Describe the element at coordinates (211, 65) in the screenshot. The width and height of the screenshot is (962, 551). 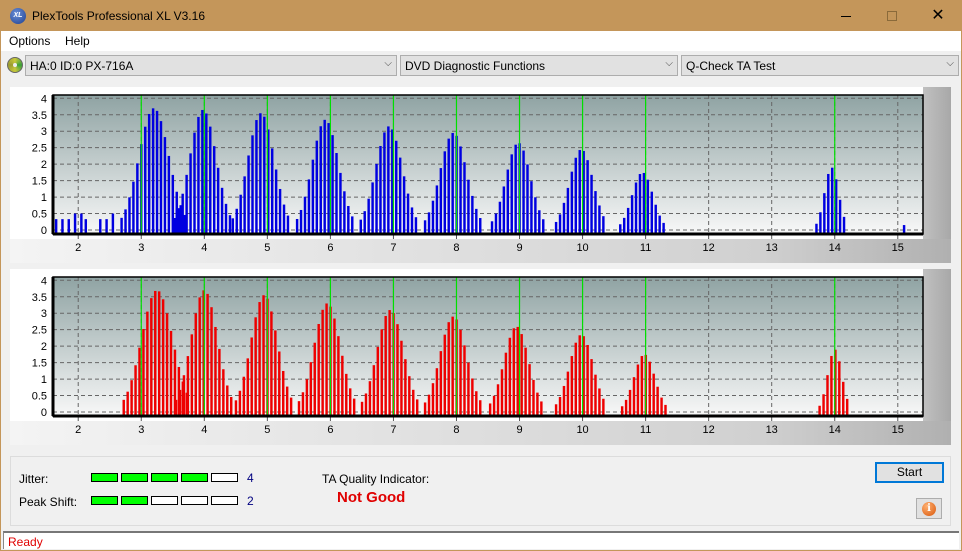
I see `drive-select: HA:0 ID:0 PX-716A ⌵` at that location.